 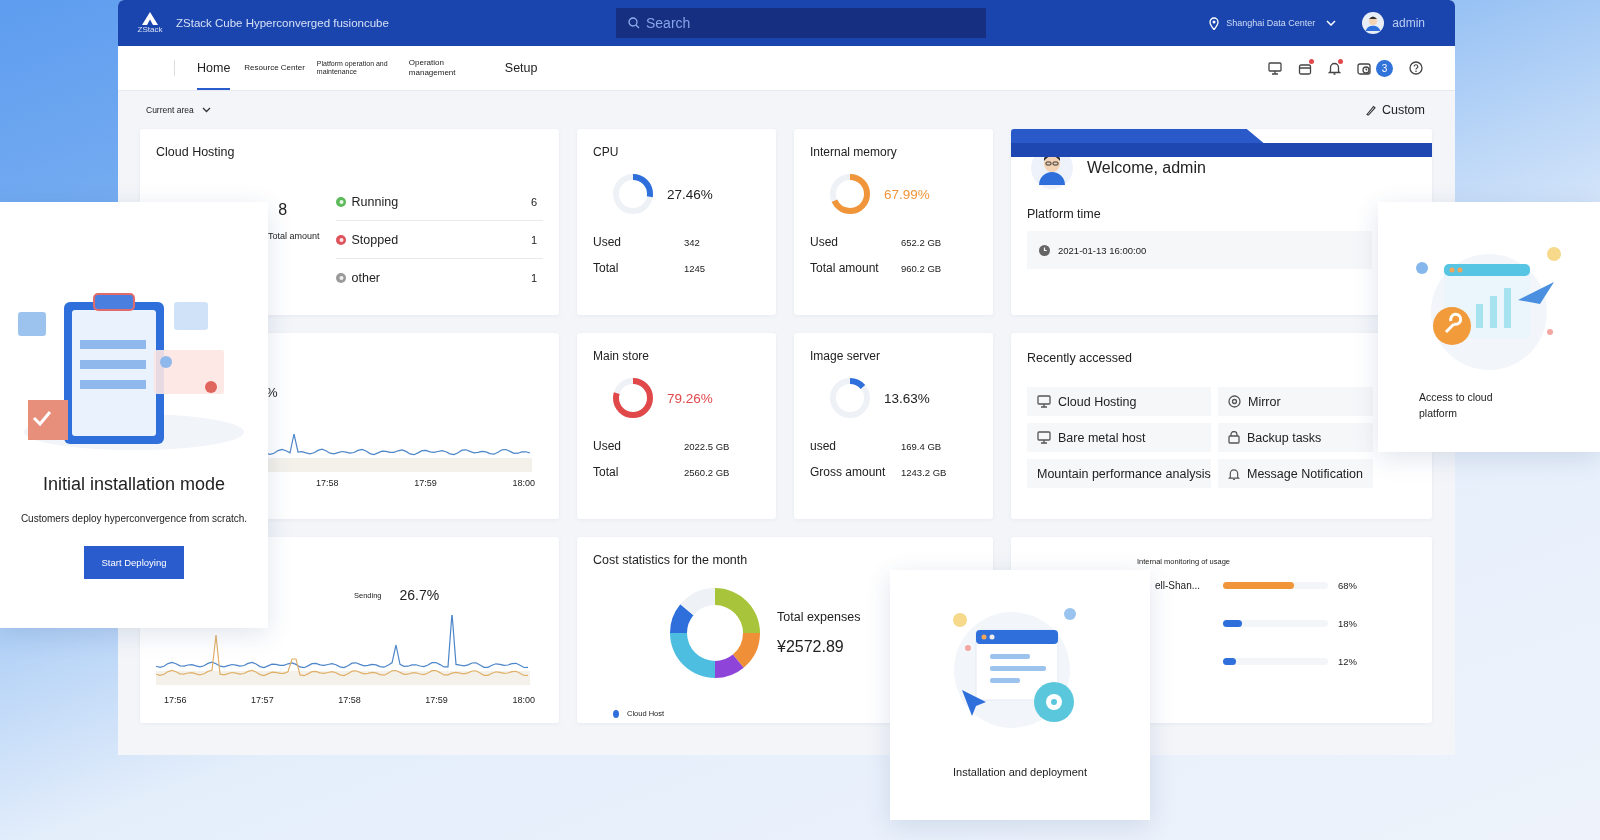 I want to click on card-caption: Access to cloud platform, so click(x=1456, y=405).